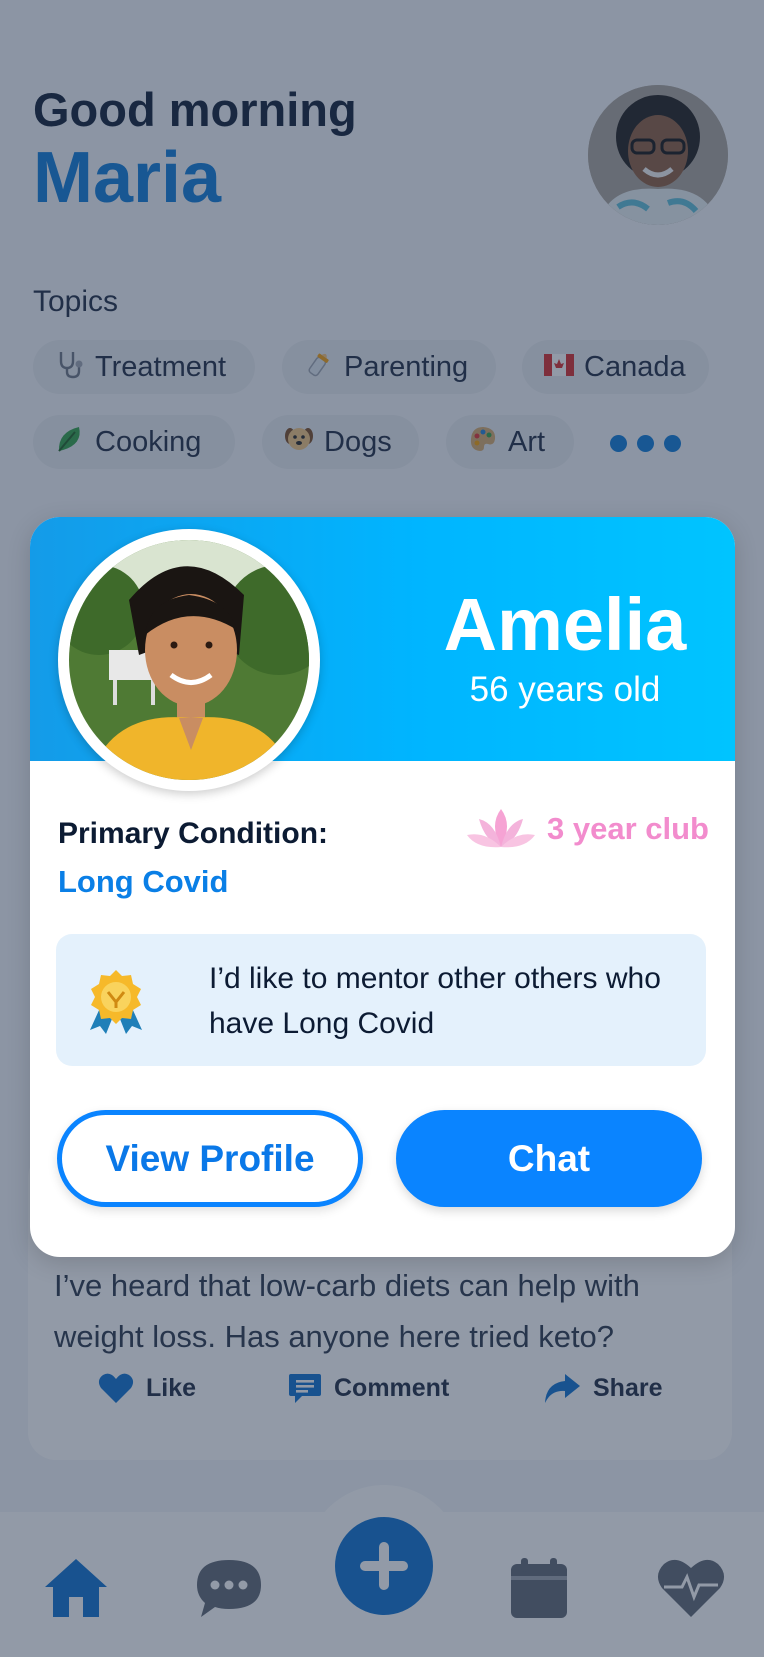  Describe the element at coordinates (143, 881) in the screenshot. I see `primary-condition-value: Long Covid` at that location.